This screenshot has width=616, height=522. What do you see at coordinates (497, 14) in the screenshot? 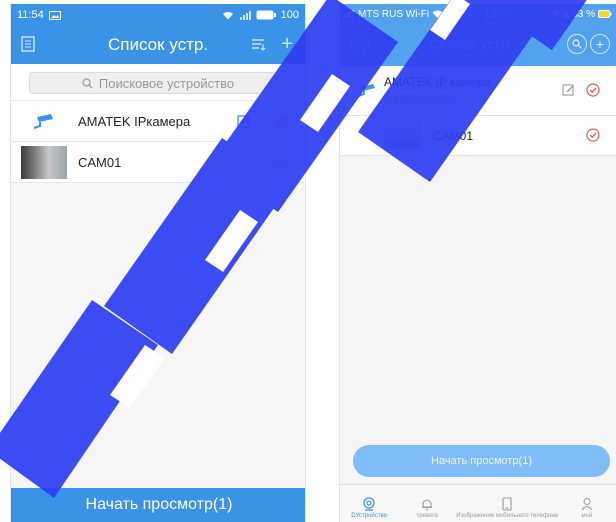
I see `status-time: 13:00` at bounding box center [497, 14].